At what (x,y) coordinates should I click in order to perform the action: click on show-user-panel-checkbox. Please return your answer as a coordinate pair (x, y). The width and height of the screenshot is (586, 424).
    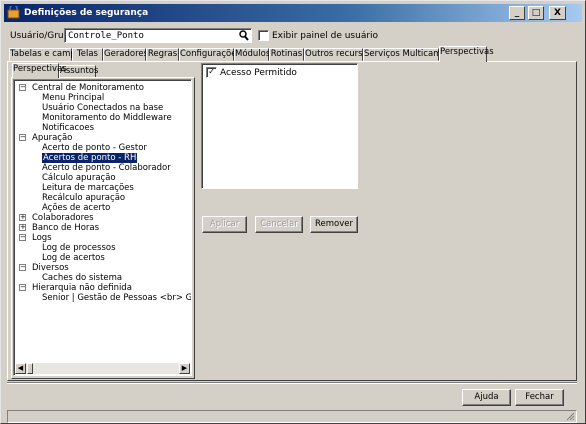
    Looking at the image, I should click on (263, 35).